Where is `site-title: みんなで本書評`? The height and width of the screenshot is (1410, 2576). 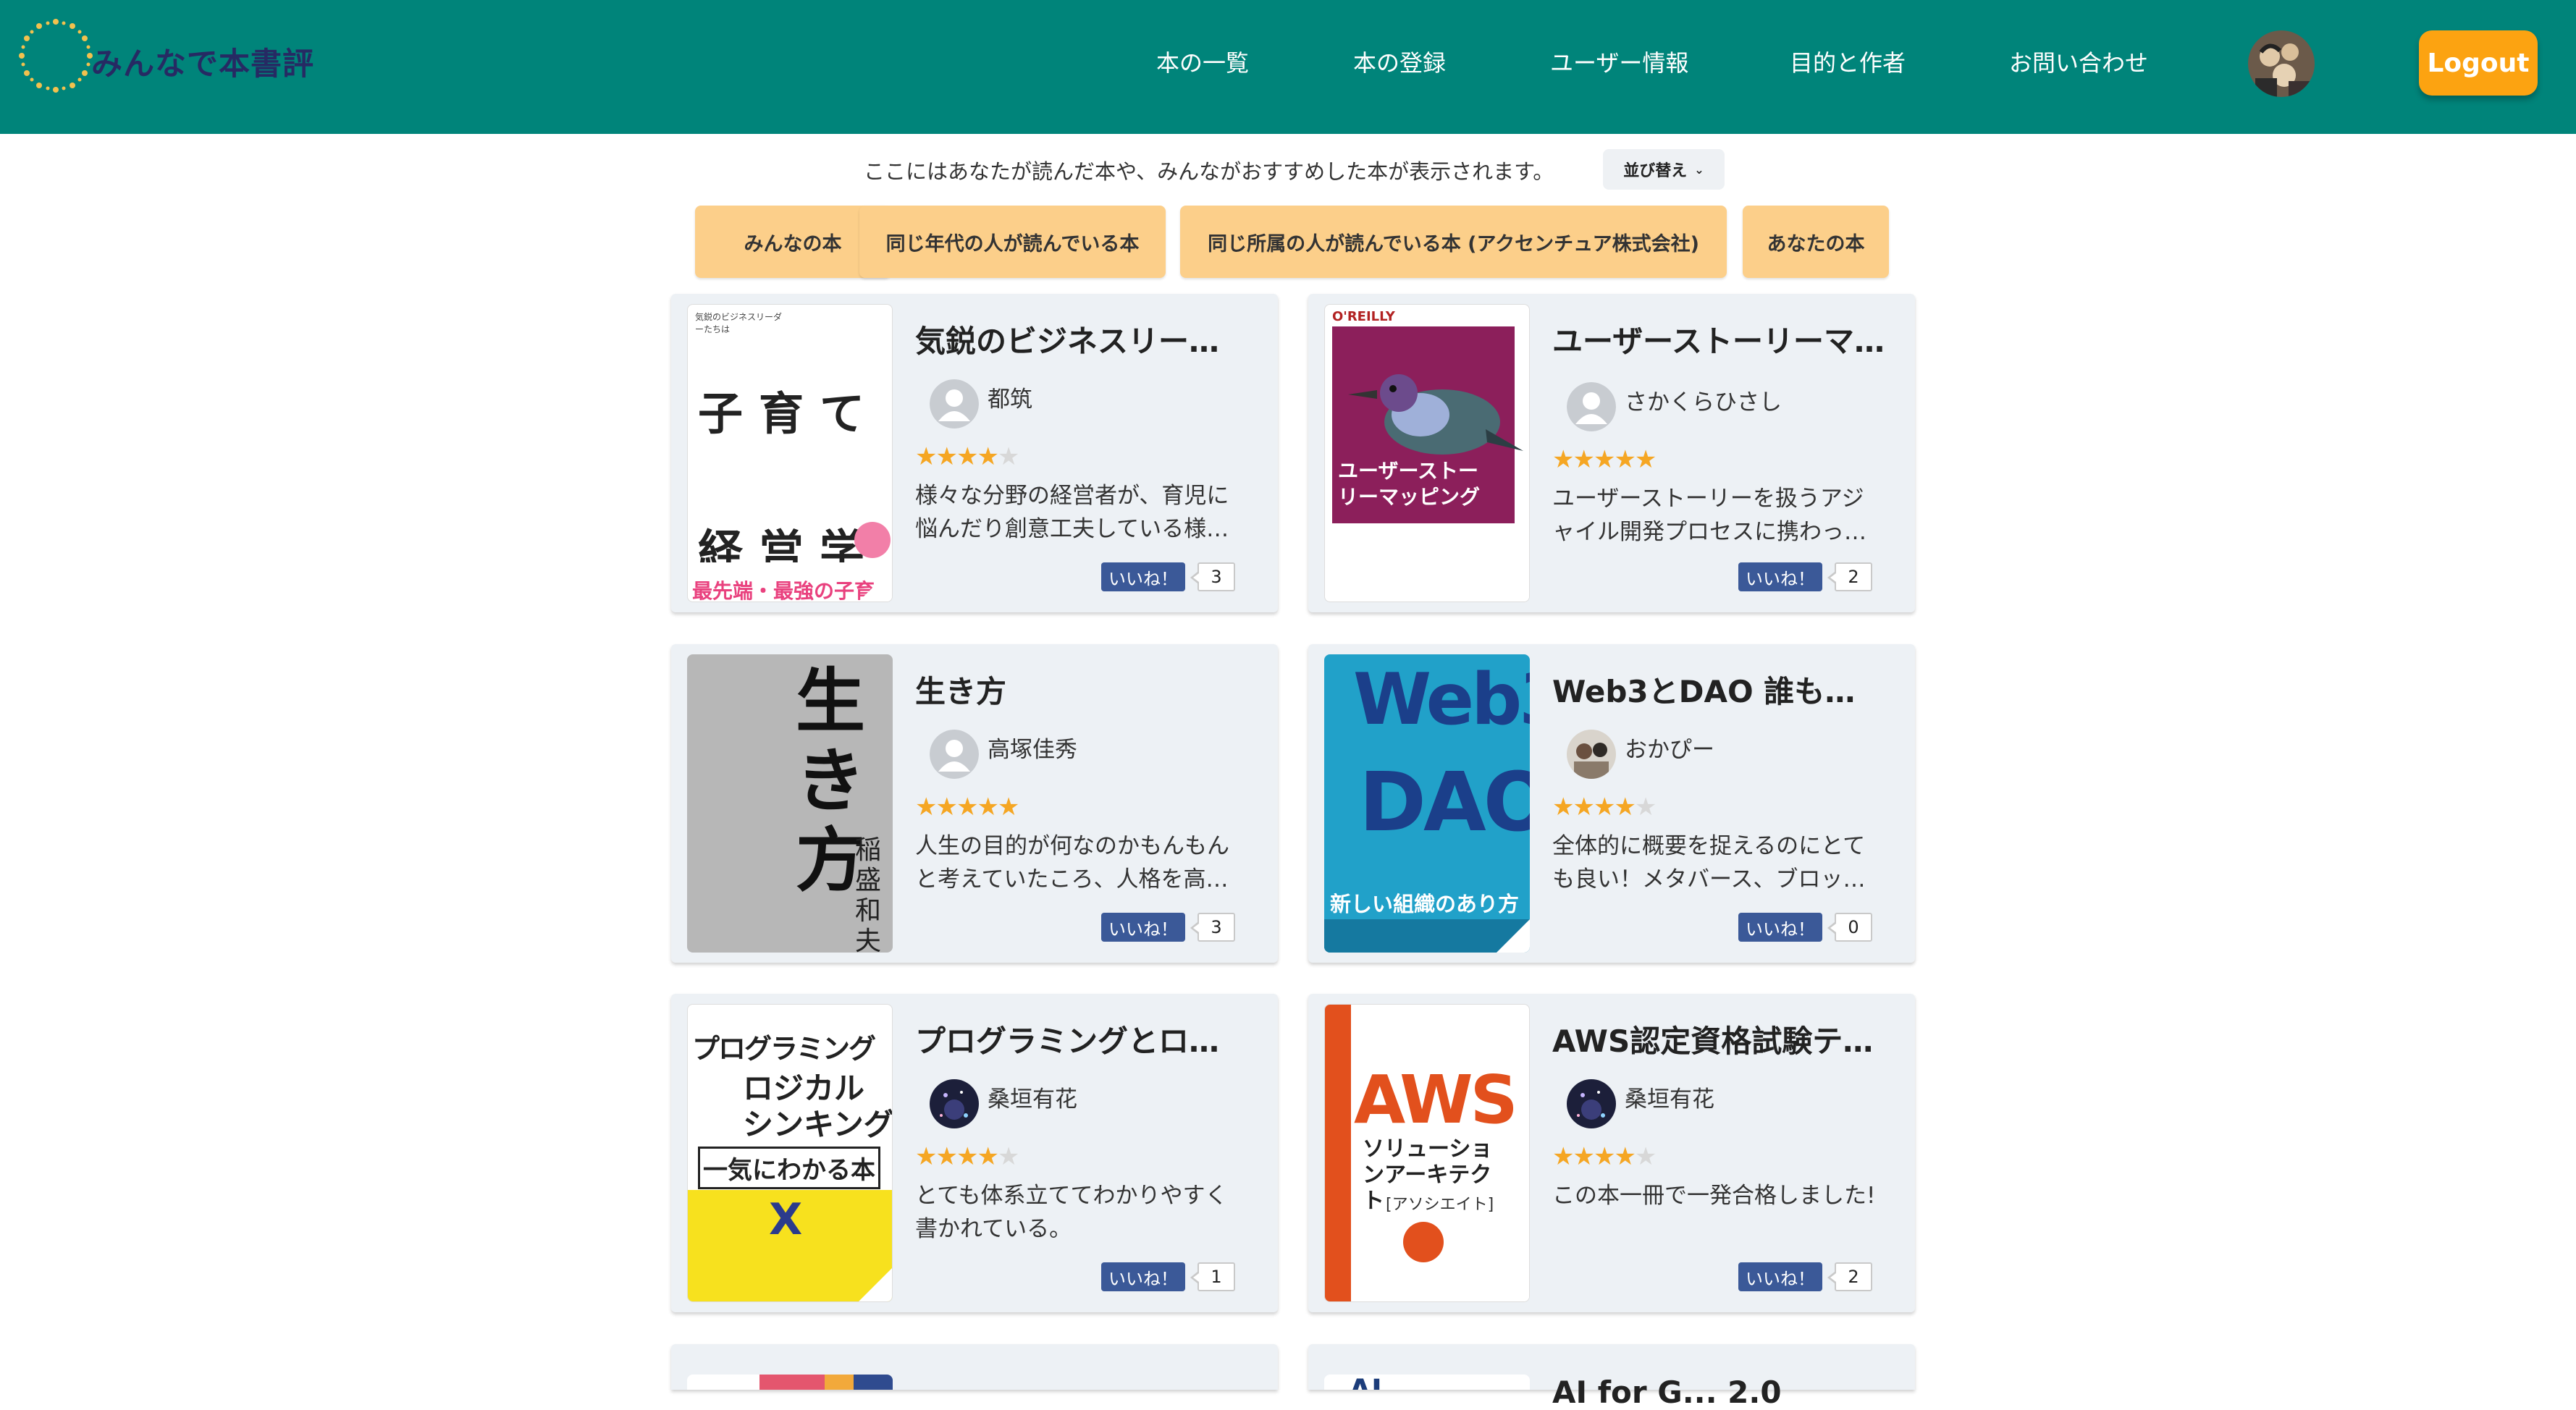 site-title: みんなで本書評 is located at coordinates (202, 62).